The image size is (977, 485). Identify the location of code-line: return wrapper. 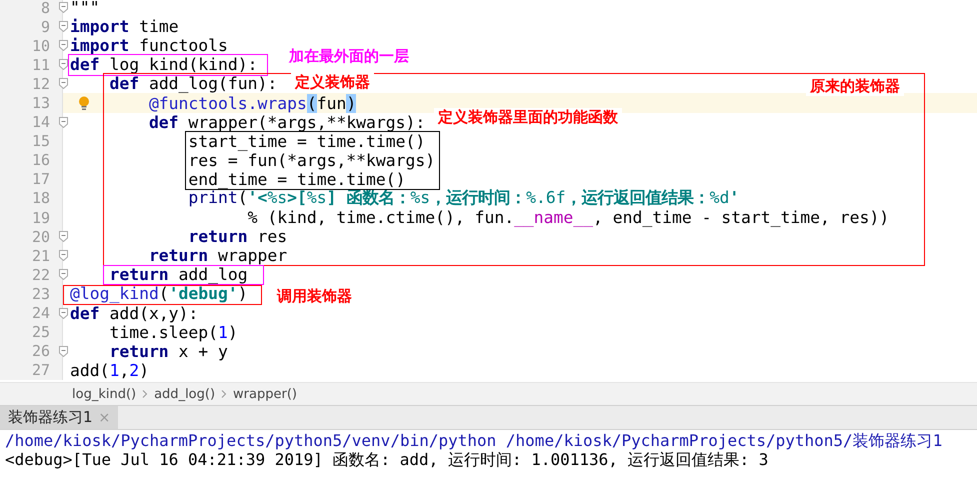
(218, 256).